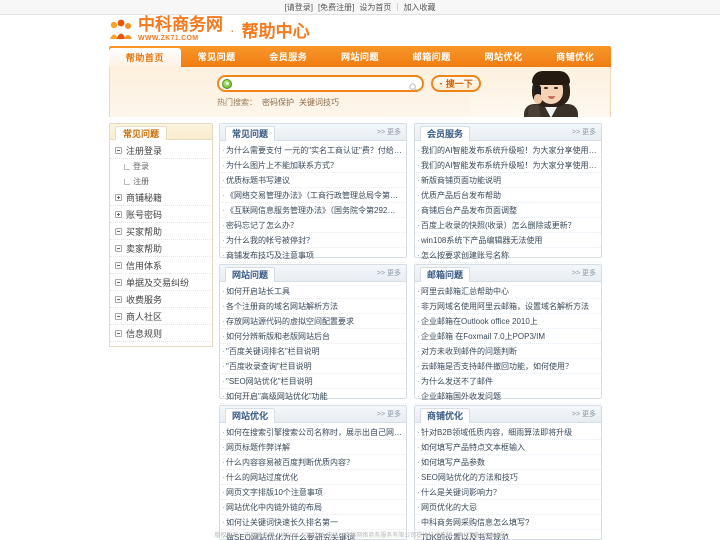 This screenshot has width=720, height=540. I want to click on list-item: win108系统下产品编辑器无法使用, so click(508, 240).